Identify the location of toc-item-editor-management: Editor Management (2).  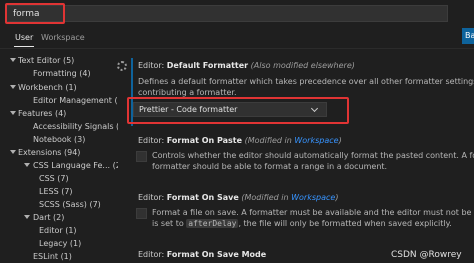
(75, 100).